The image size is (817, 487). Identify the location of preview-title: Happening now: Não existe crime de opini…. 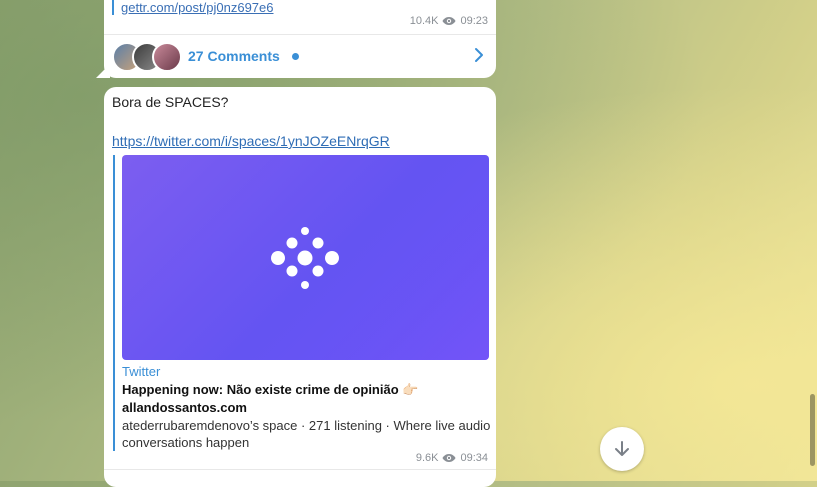
(270, 398).